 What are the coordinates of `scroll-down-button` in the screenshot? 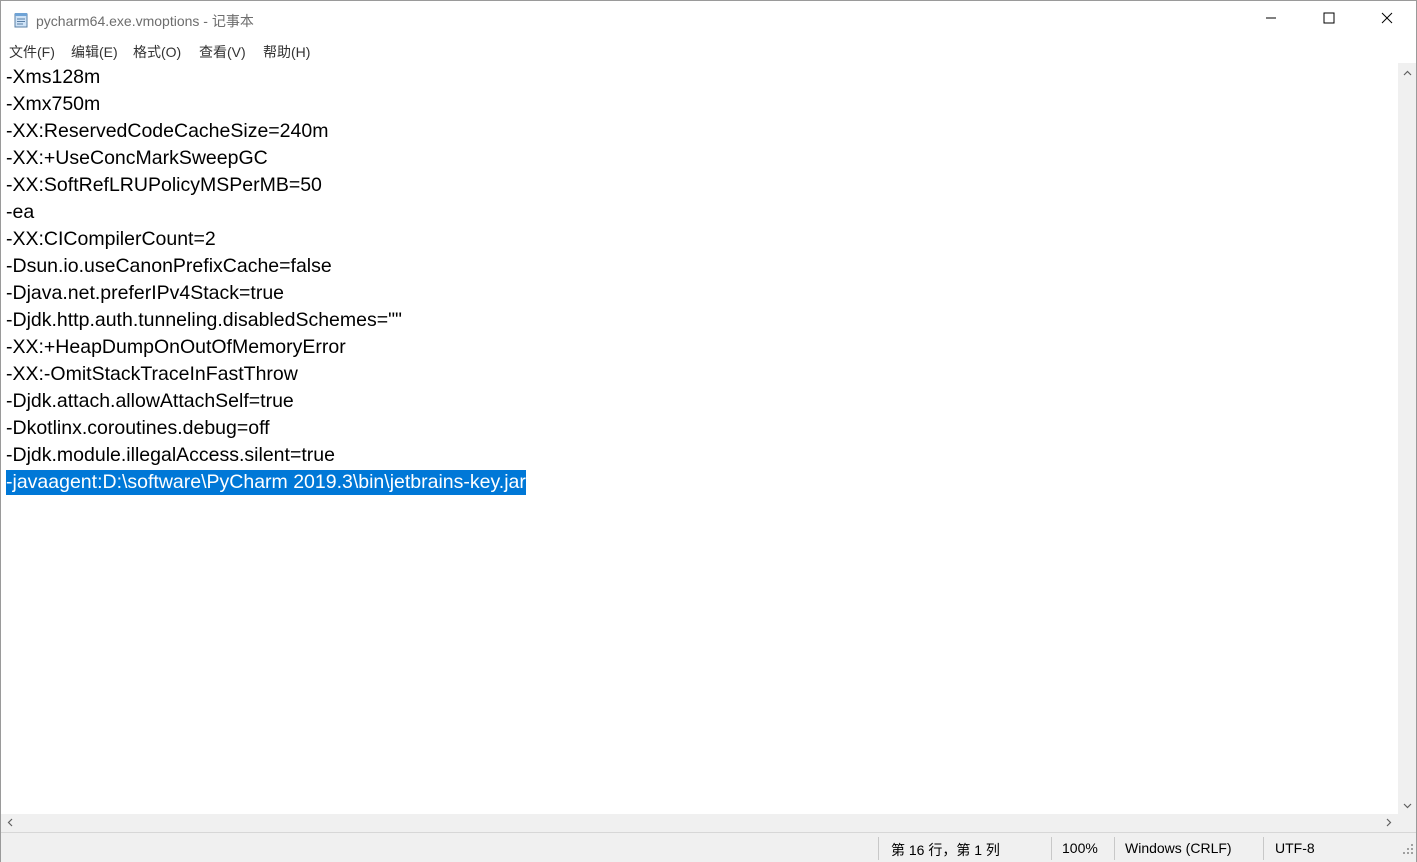 It's located at (1407, 805).